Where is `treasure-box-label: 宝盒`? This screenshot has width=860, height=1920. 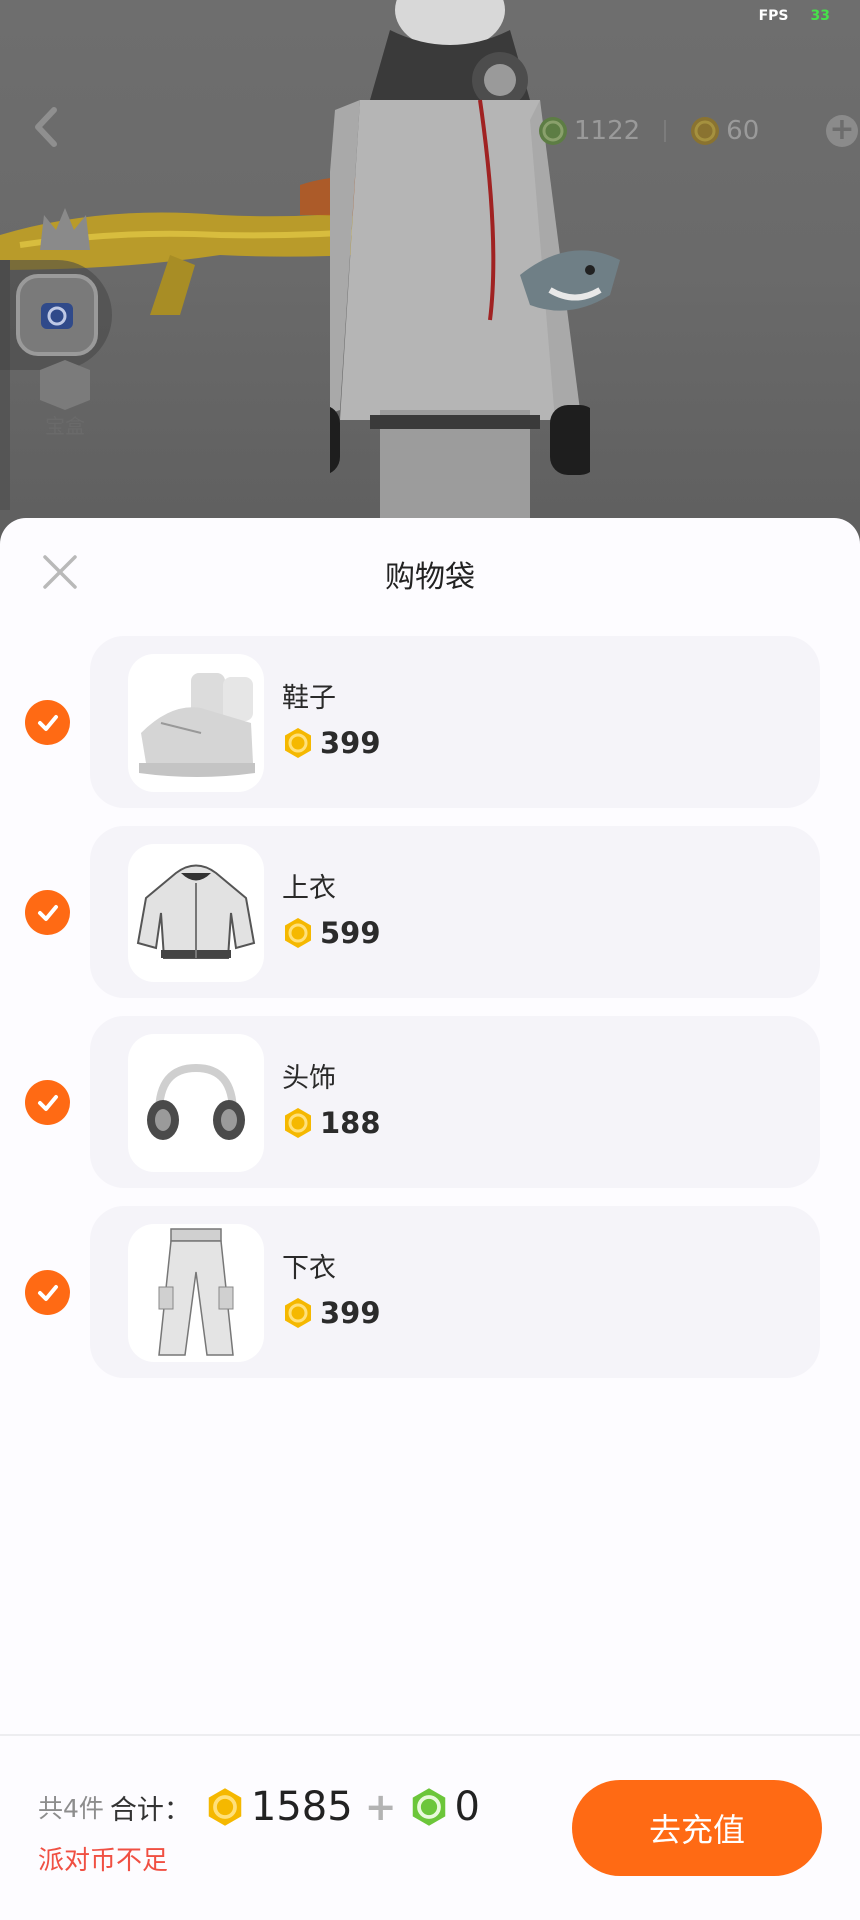
treasure-box-label: 宝盒 is located at coordinates (65, 426).